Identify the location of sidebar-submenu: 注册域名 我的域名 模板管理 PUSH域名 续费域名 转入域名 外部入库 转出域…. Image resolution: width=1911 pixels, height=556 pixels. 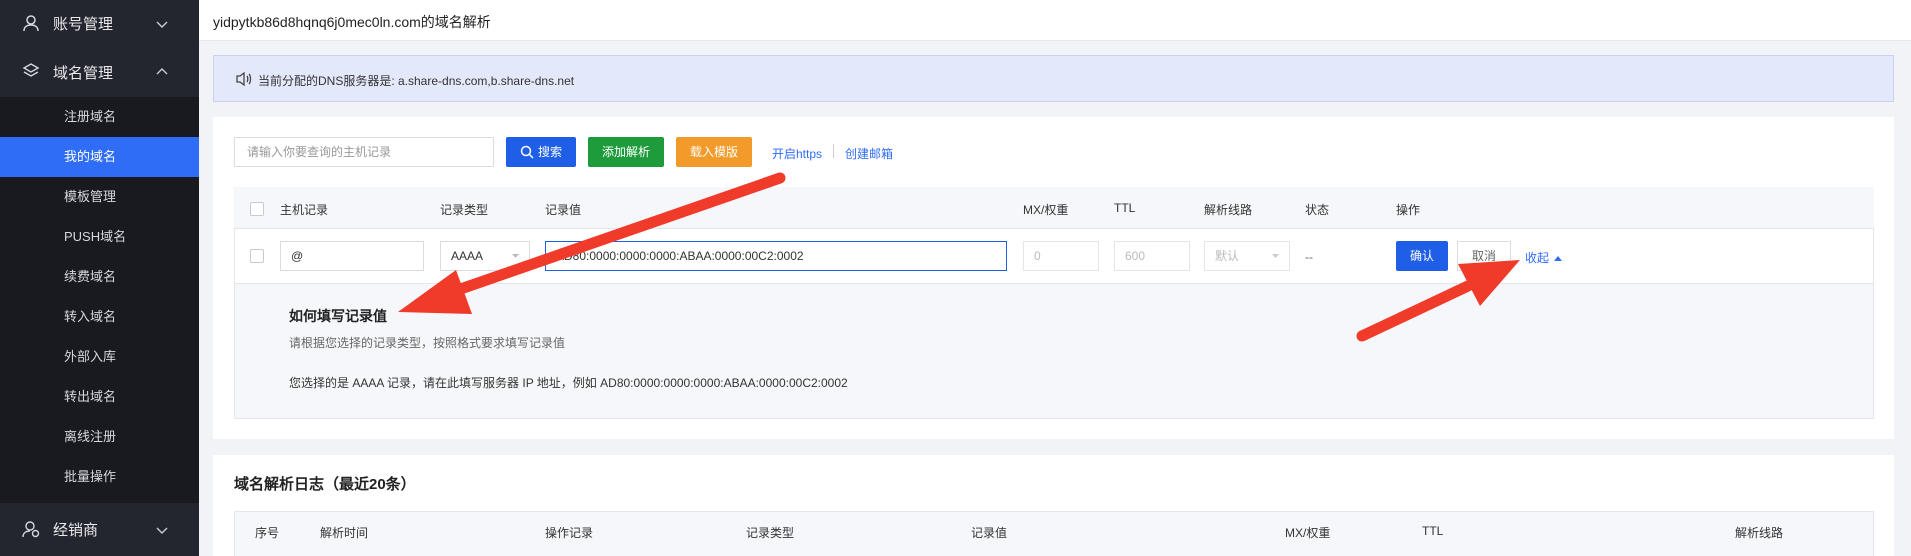
(99, 300).